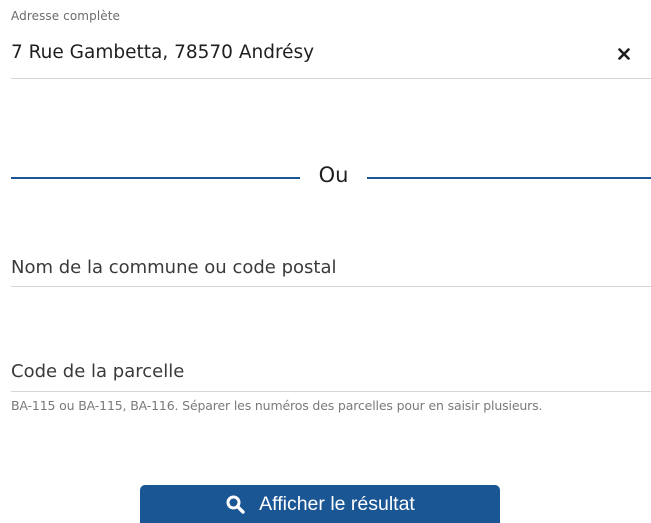 The image size is (651, 523). What do you see at coordinates (162, 52) in the screenshot?
I see `address-input: 7 Rue Gambetta, 78570 Andrésy` at bounding box center [162, 52].